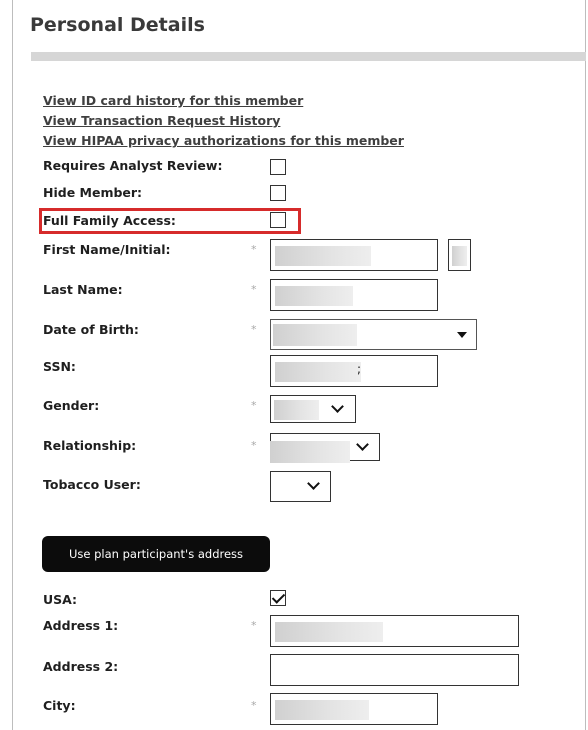  Describe the element at coordinates (59, 705) in the screenshot. I see `city-label: City:` at that location.